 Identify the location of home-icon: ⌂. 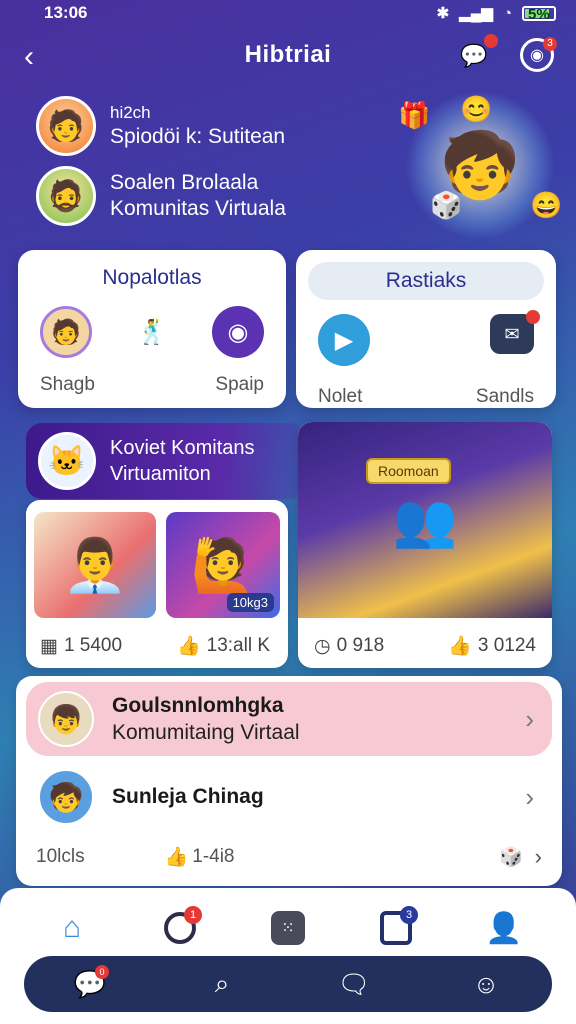
(72, 927).